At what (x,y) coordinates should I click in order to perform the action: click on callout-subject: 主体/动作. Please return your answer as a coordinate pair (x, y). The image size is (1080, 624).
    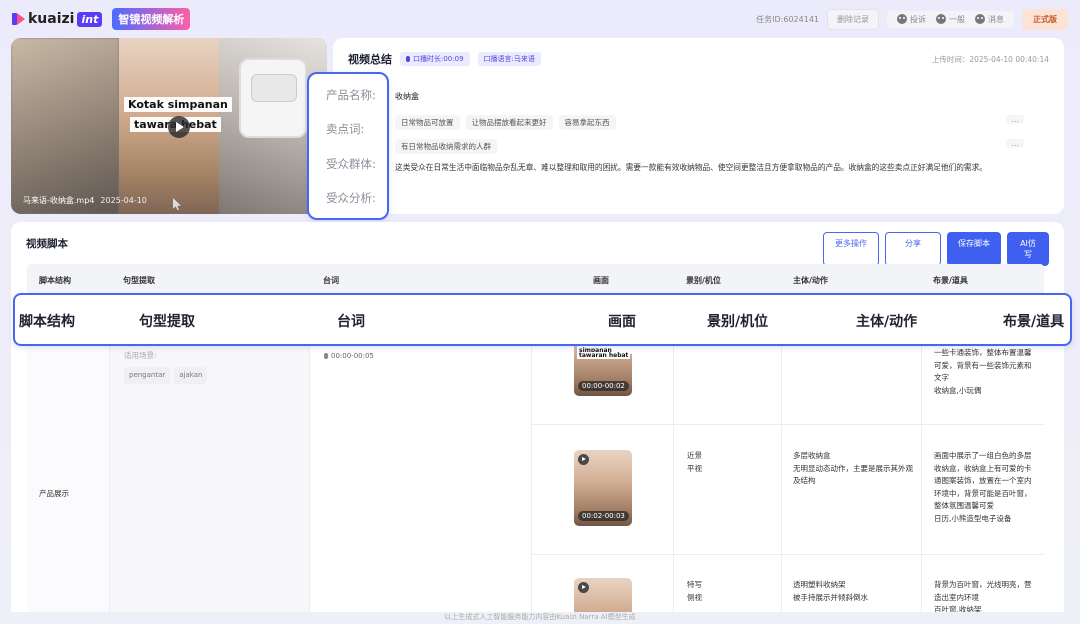
    Looking at the image, I should click on (887, 322).